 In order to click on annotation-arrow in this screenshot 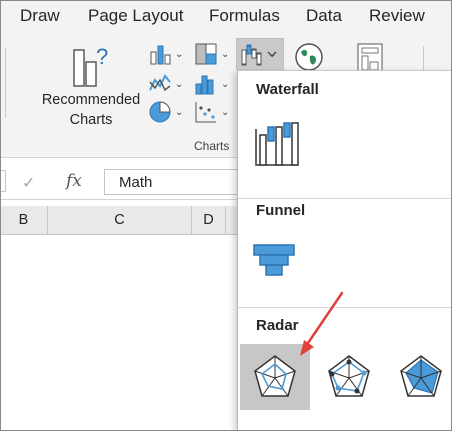, I will do `click(322, 323)`.